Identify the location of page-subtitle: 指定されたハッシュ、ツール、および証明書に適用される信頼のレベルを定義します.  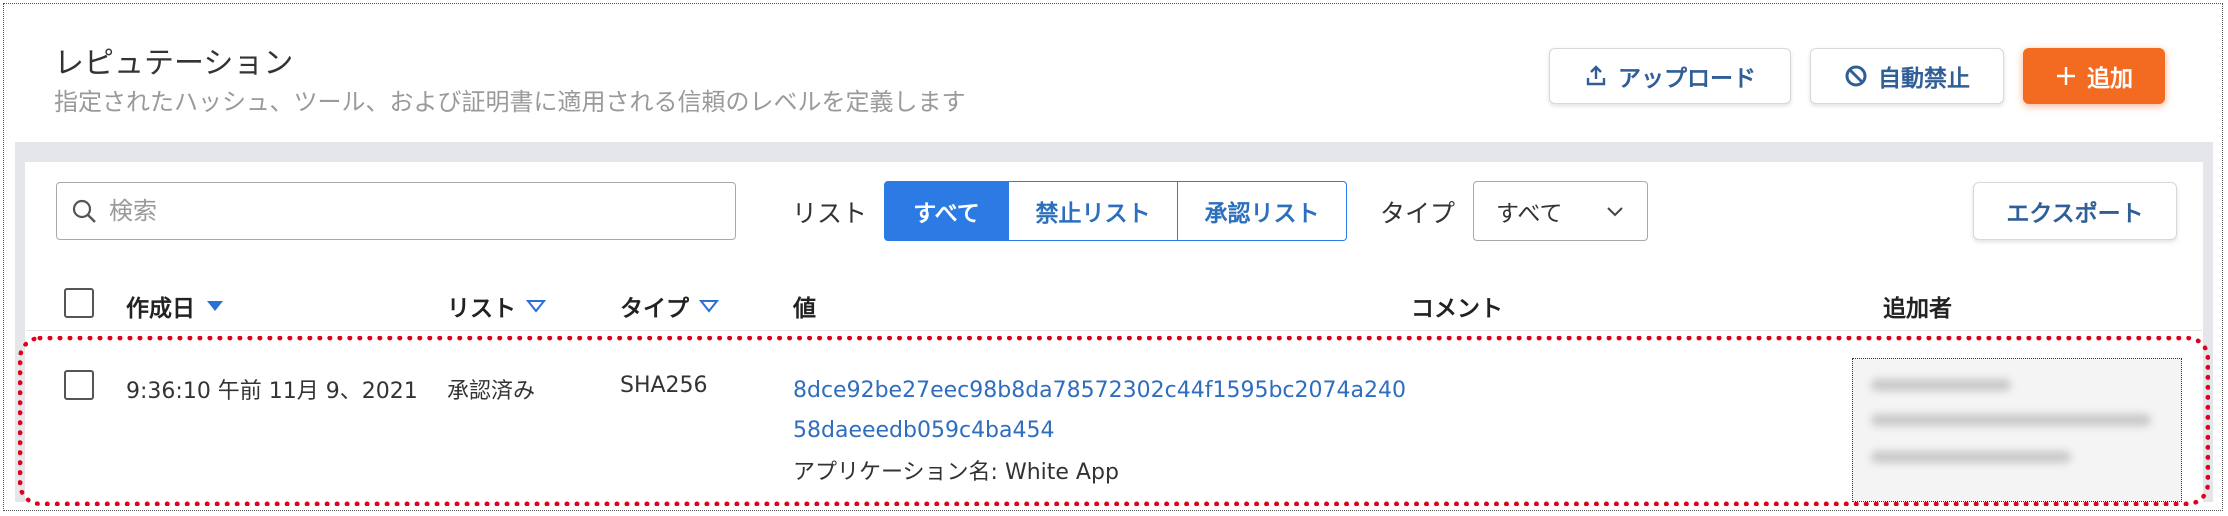
(510, 102).